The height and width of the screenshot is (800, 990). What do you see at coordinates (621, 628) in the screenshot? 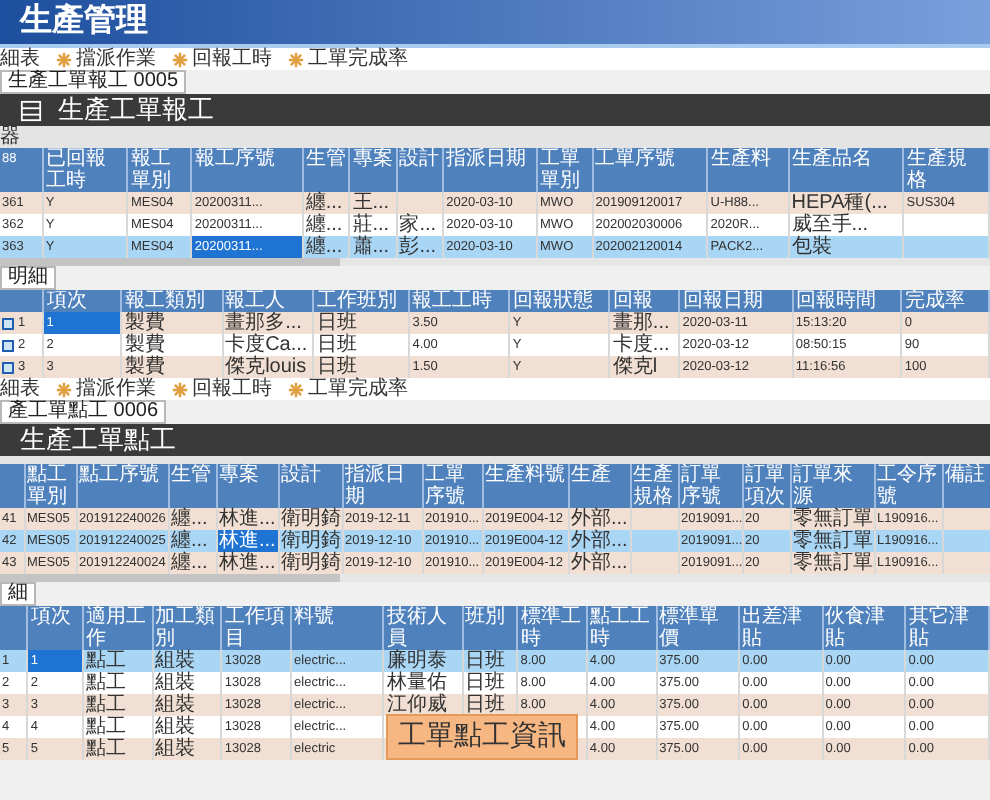
I see `column-header: 點工工時` at bounding box center [621, 628].